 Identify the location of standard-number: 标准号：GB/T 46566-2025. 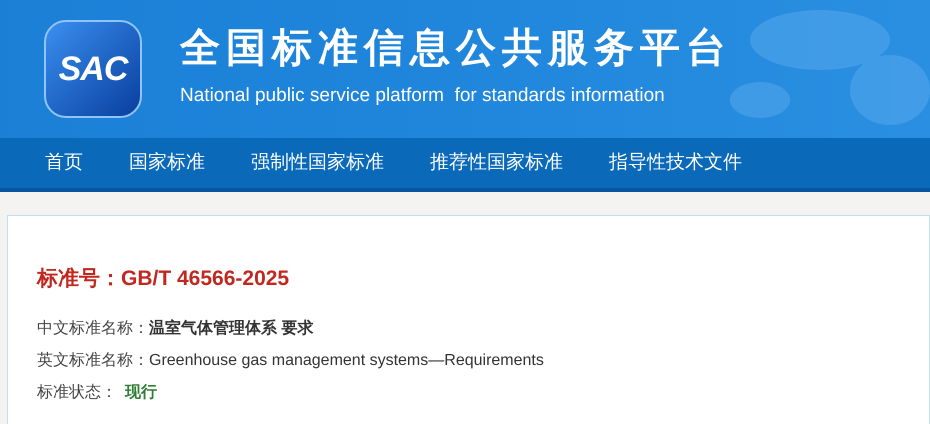
(163, 279).